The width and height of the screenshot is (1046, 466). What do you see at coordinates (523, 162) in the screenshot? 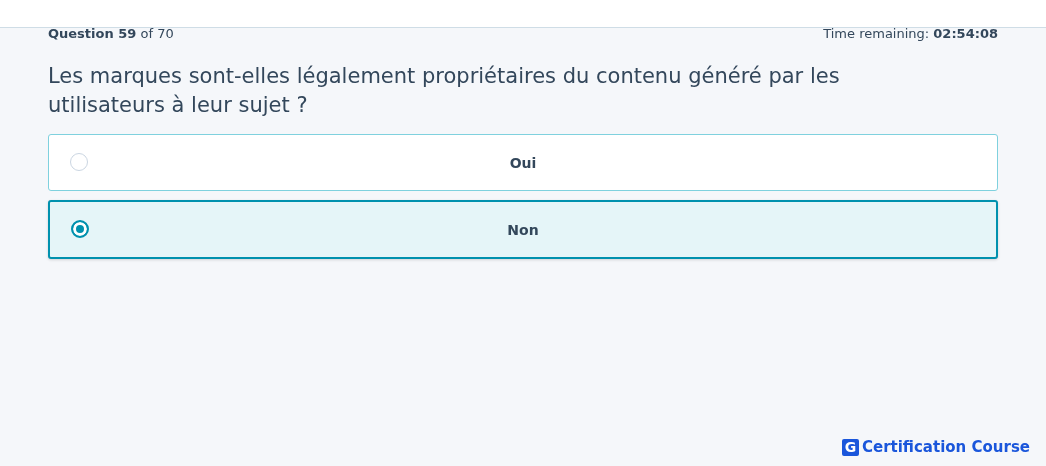
I see `answer-option: Oui` at bounding box center [523, 162].